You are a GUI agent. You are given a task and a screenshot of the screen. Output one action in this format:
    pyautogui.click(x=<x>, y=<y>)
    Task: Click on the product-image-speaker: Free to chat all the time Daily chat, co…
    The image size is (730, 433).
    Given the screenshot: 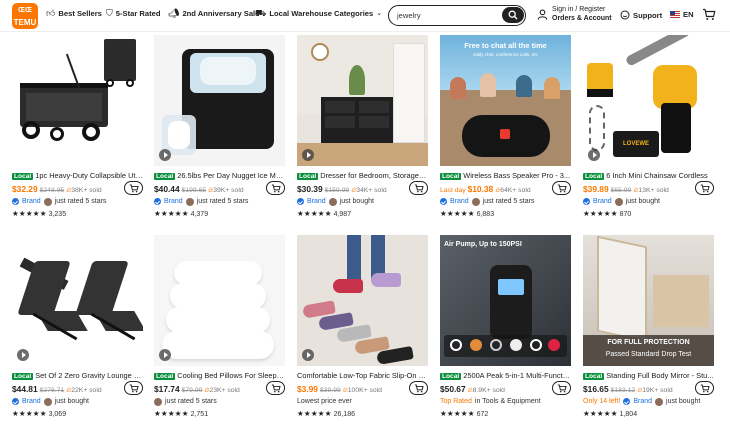 What is the action you would take?
    pyautogui.click(x=505, y=100)
    